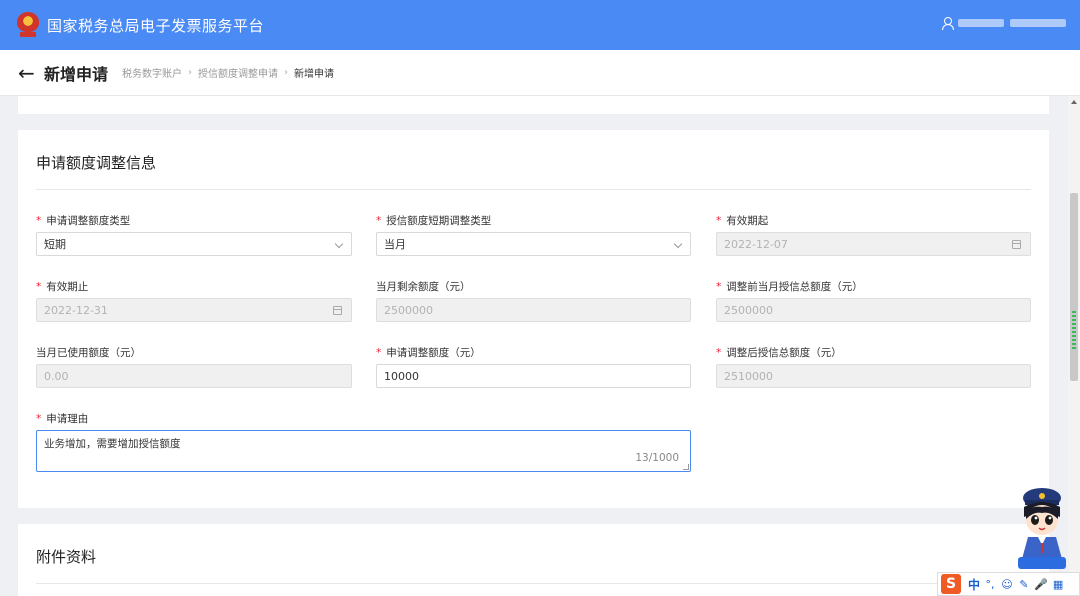 Image resolution: width=1080 pixels, height=596 pixels. Describe the element at coordinates (1038, 23) in the screenshot. I see `user-org-redacted` at that location.